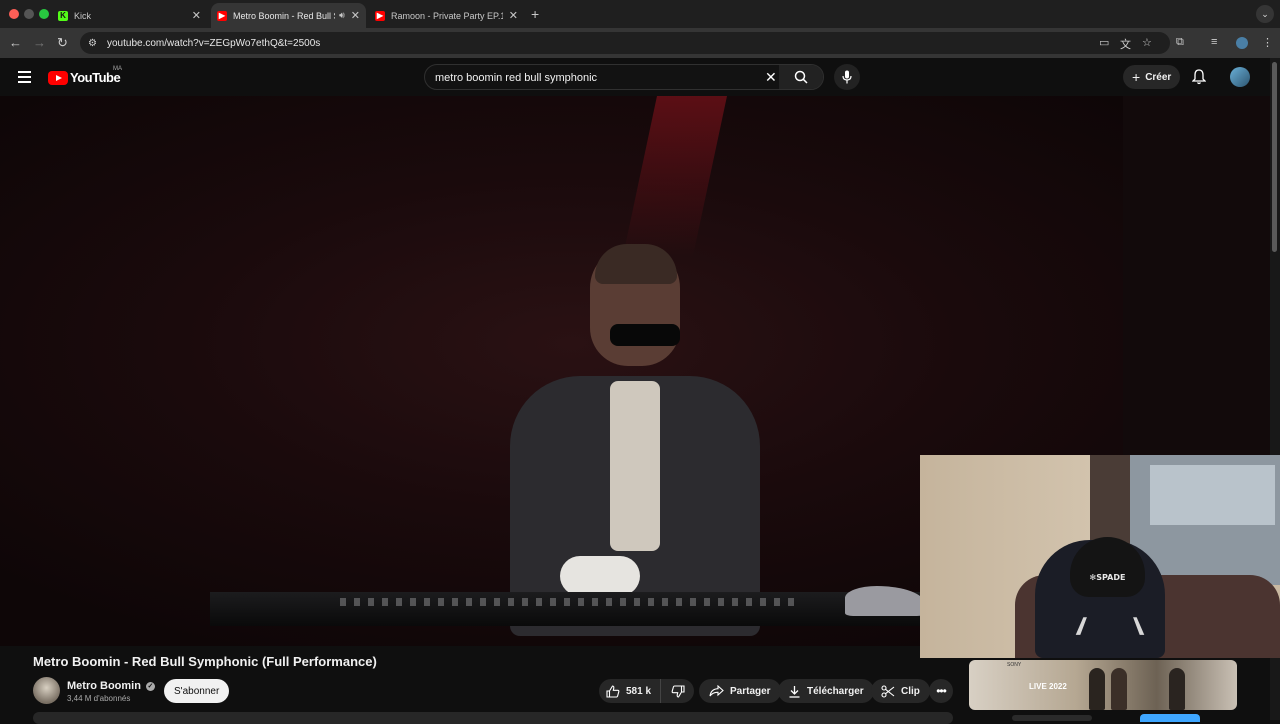 The image size is (1280, 724). Describe the element at coordinates (639, 691) in the screenshot. I see `like-count: 581 k` at that location.